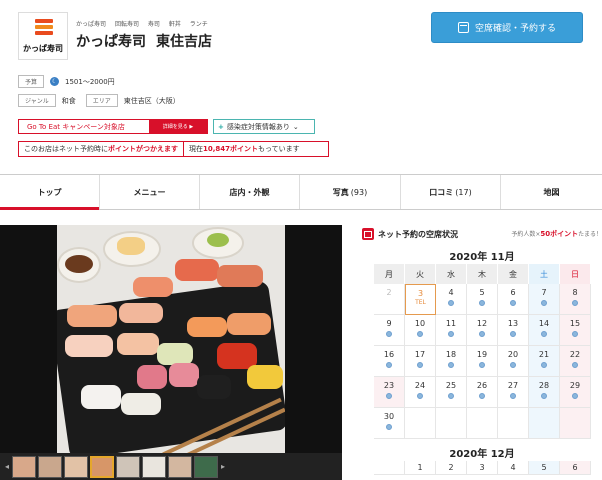  I want to click on calendar-day: 8, so click(575, 299).